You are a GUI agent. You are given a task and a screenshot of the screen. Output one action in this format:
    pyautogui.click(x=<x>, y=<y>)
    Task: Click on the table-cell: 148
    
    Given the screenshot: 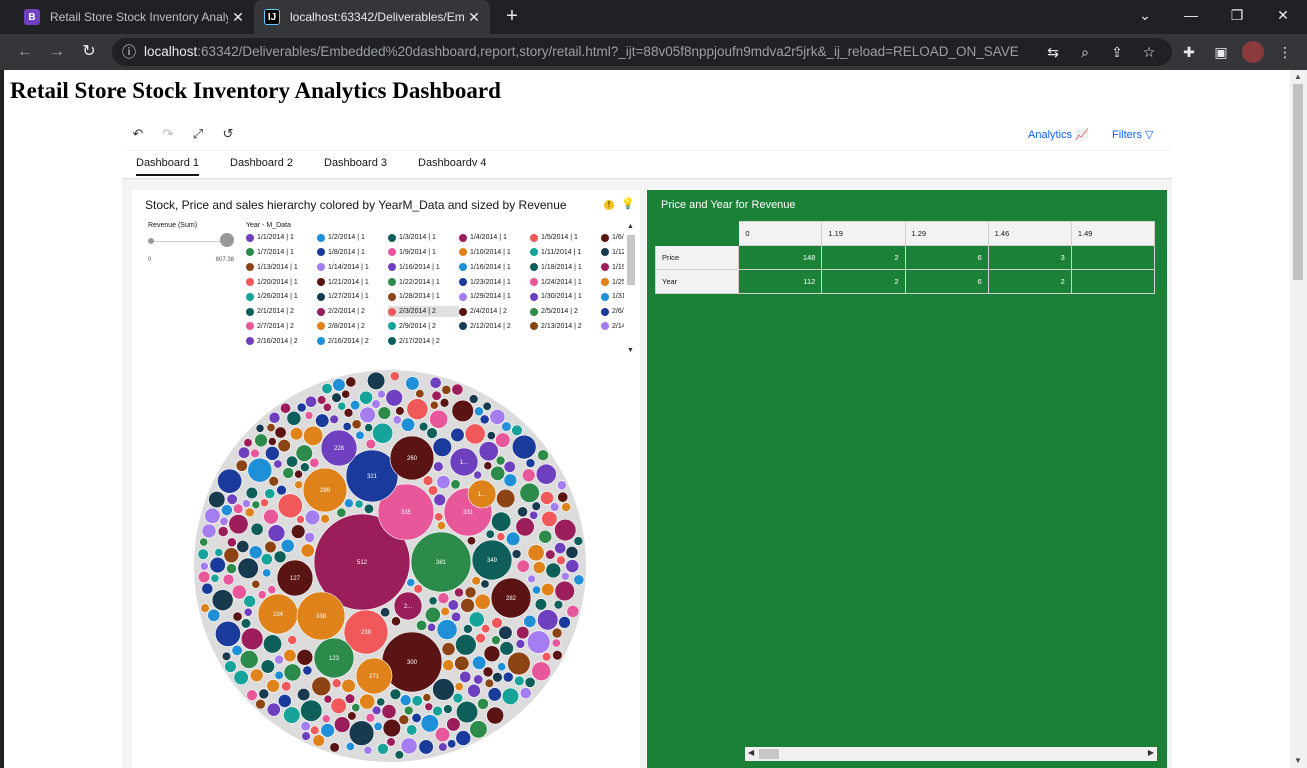 What is the action you would take?
    pyautogui.click(x=780, y=257)
    